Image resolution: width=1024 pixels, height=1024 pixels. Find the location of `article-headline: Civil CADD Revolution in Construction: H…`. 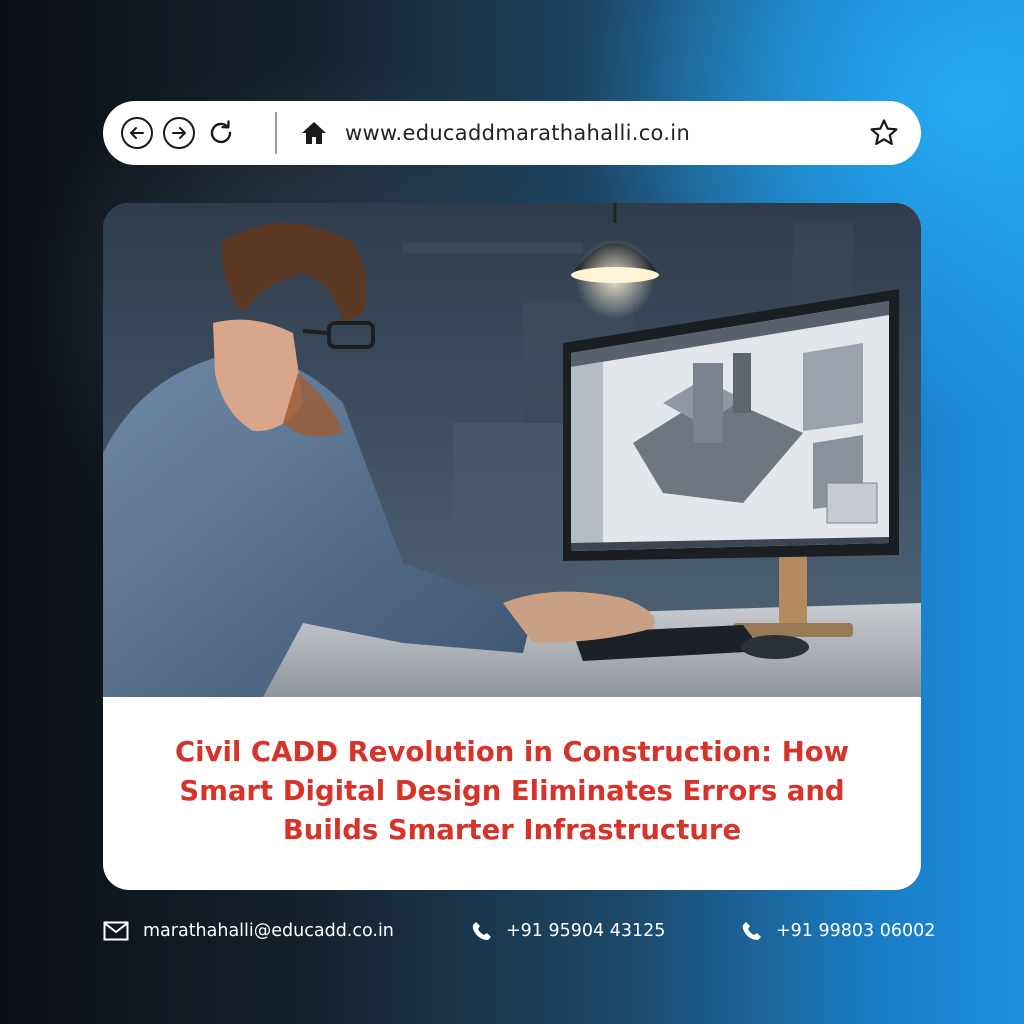

article-headline: Civil CADD Revolution in Construction: H… is located at coordinates (512, 791).